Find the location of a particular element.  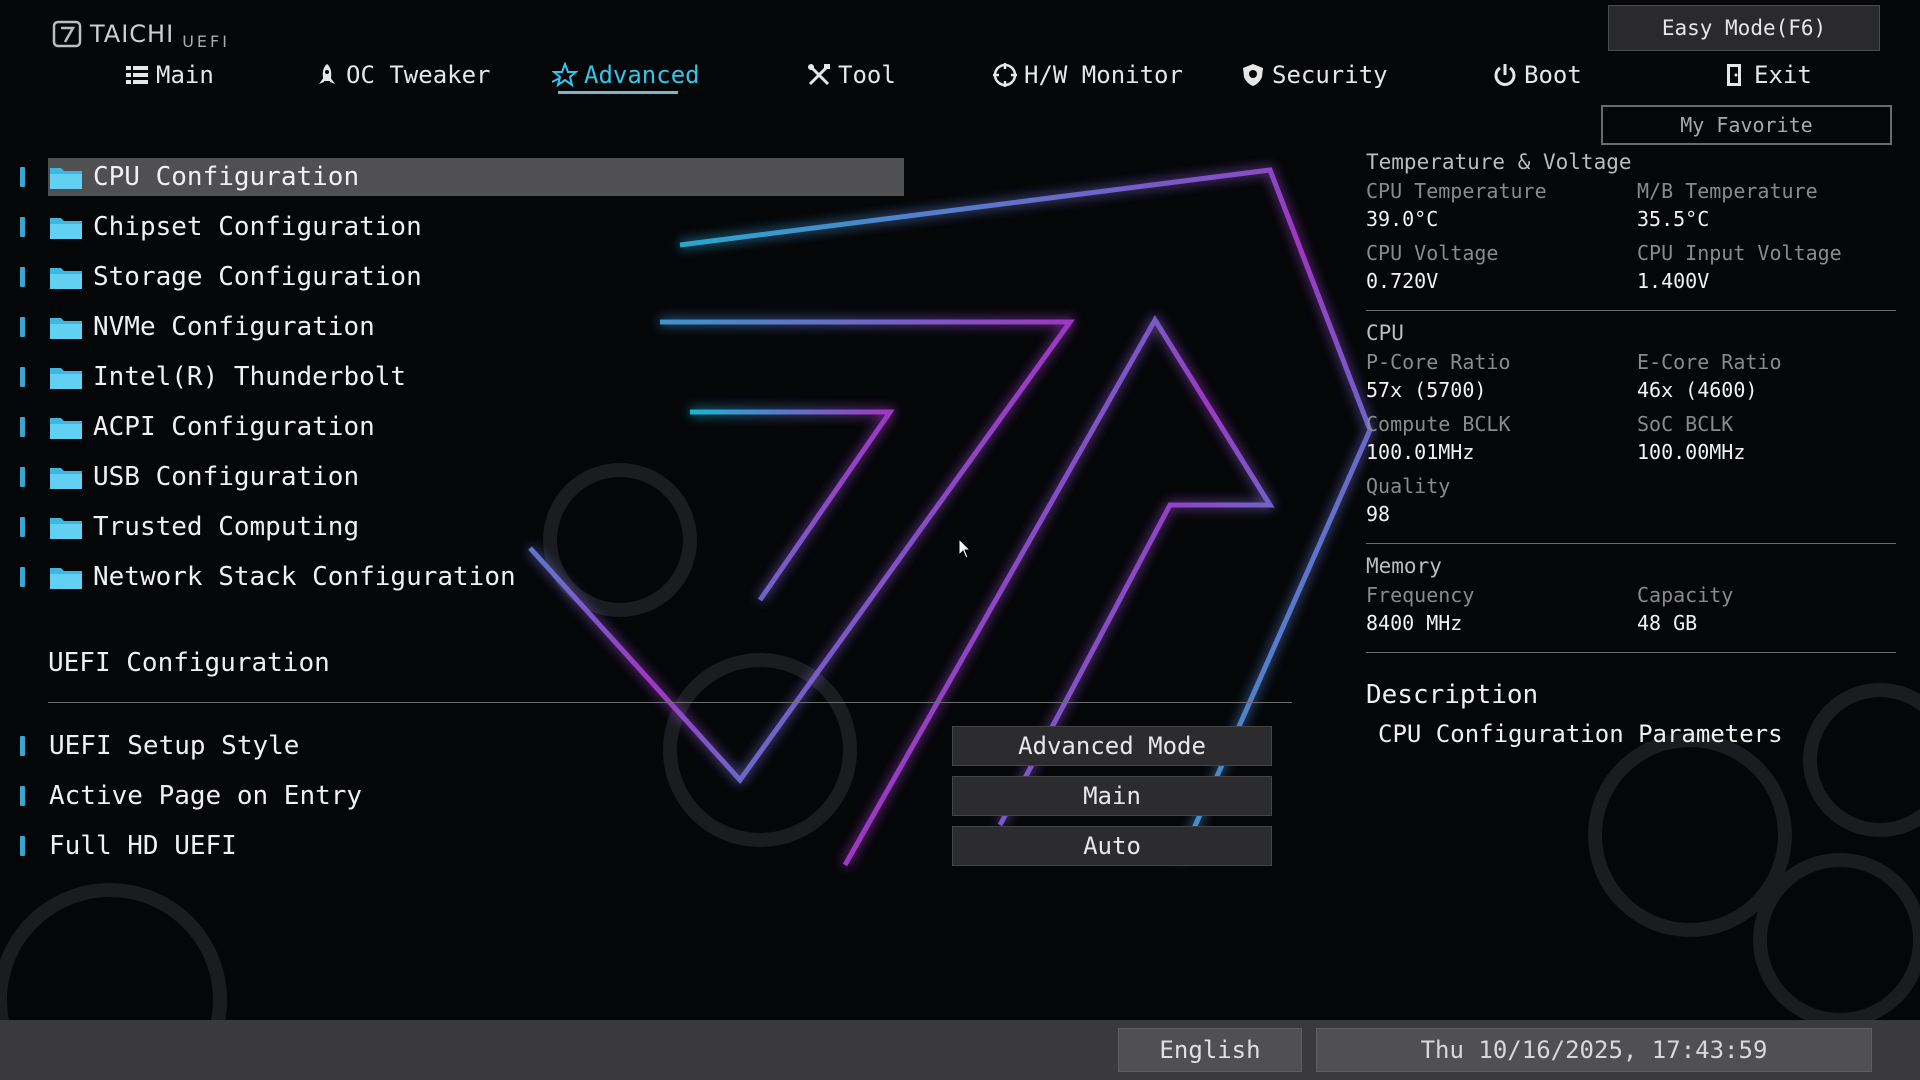

pcore-ratio: P-Core Ratio 57x (5700) is located at coordinates (1501, 380).